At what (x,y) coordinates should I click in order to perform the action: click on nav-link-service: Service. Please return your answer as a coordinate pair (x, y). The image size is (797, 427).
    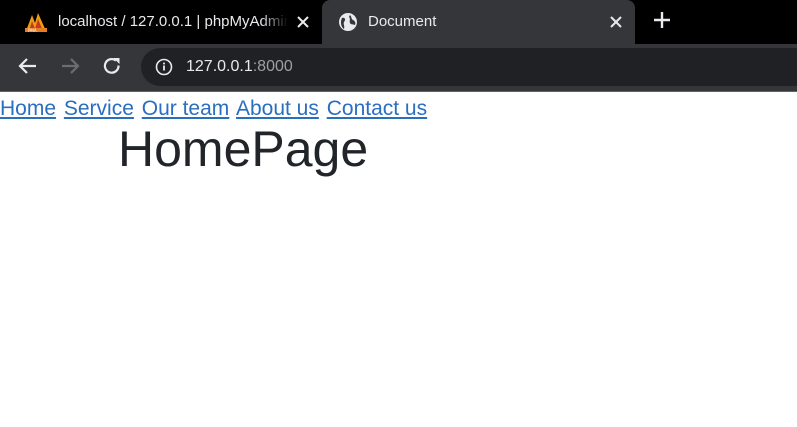
    Looking at the image, I should click on (99, 108).